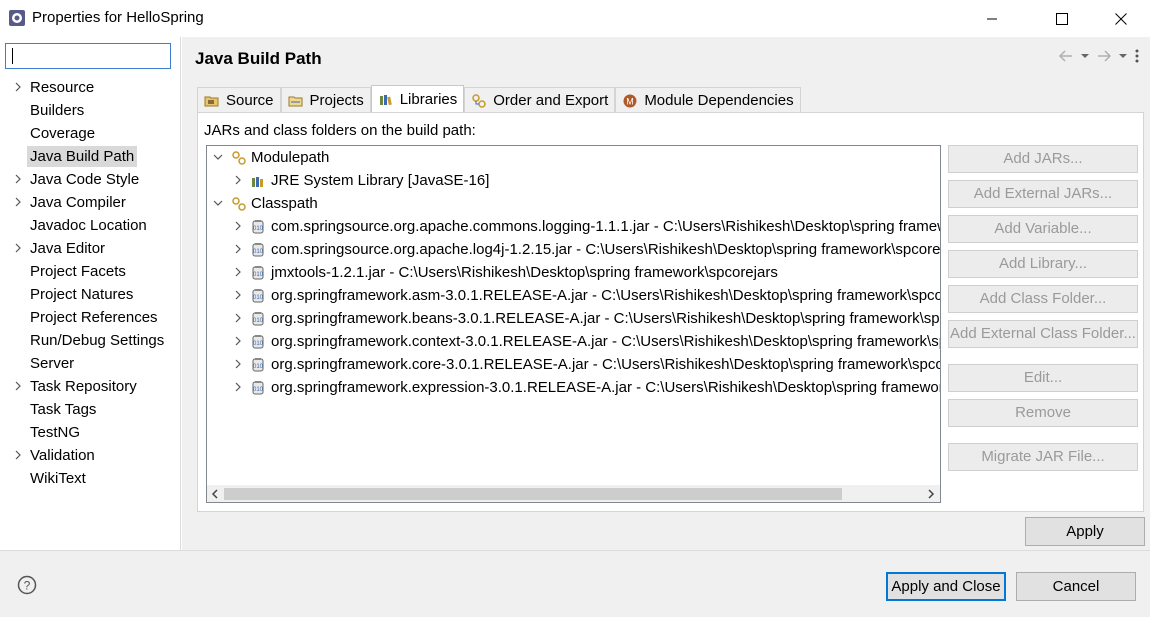 The width and height of the screenshot is (1150, 617). Describe the element at coordinates (90, 340) in the screenshot. I see `sidebar-item-run-debug-settings: Run/Debug Settings` at that location.